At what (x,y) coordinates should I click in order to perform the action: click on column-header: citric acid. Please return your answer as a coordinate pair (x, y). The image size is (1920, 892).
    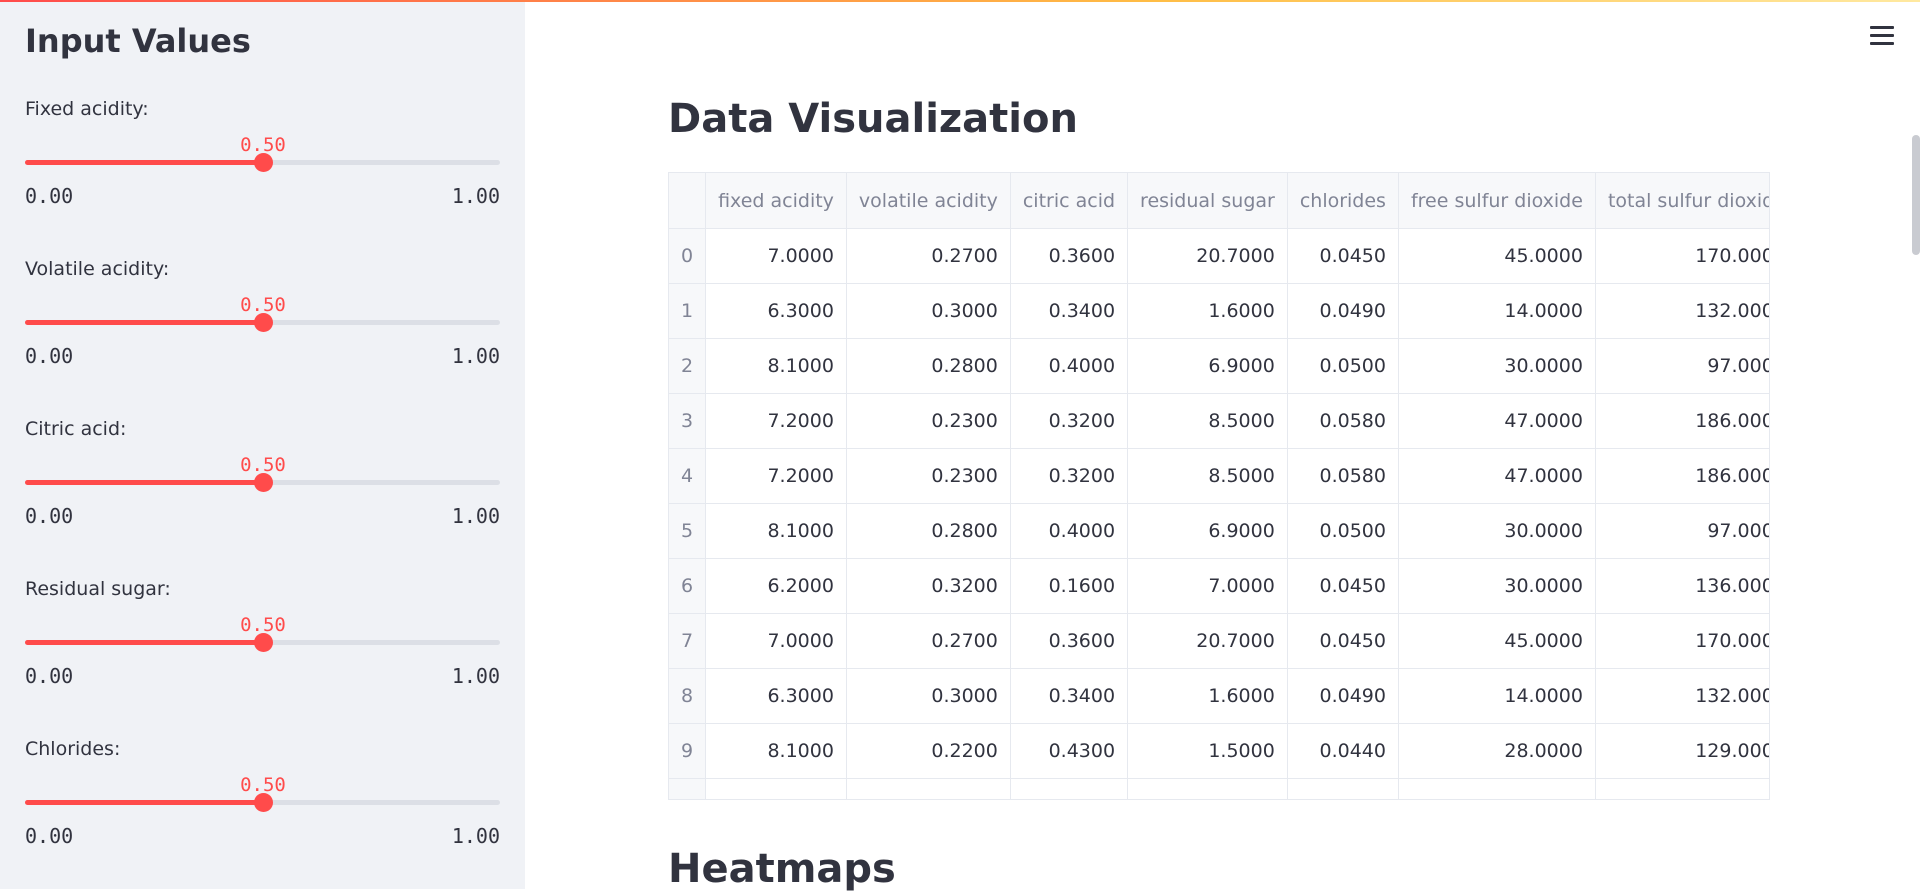
    Looking at the image, I should click on (1069, 201).